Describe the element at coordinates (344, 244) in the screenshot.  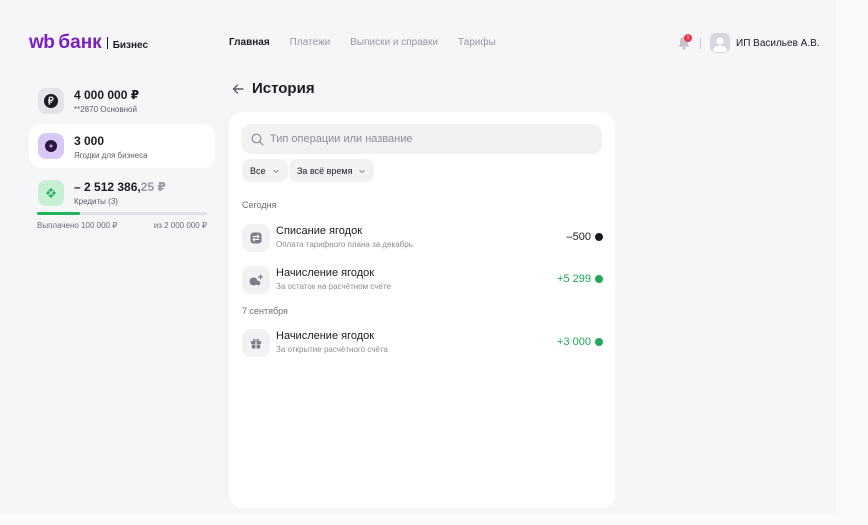
I see `transaction-subtitle: Оплата тарифного плана за декабрь` at that location.